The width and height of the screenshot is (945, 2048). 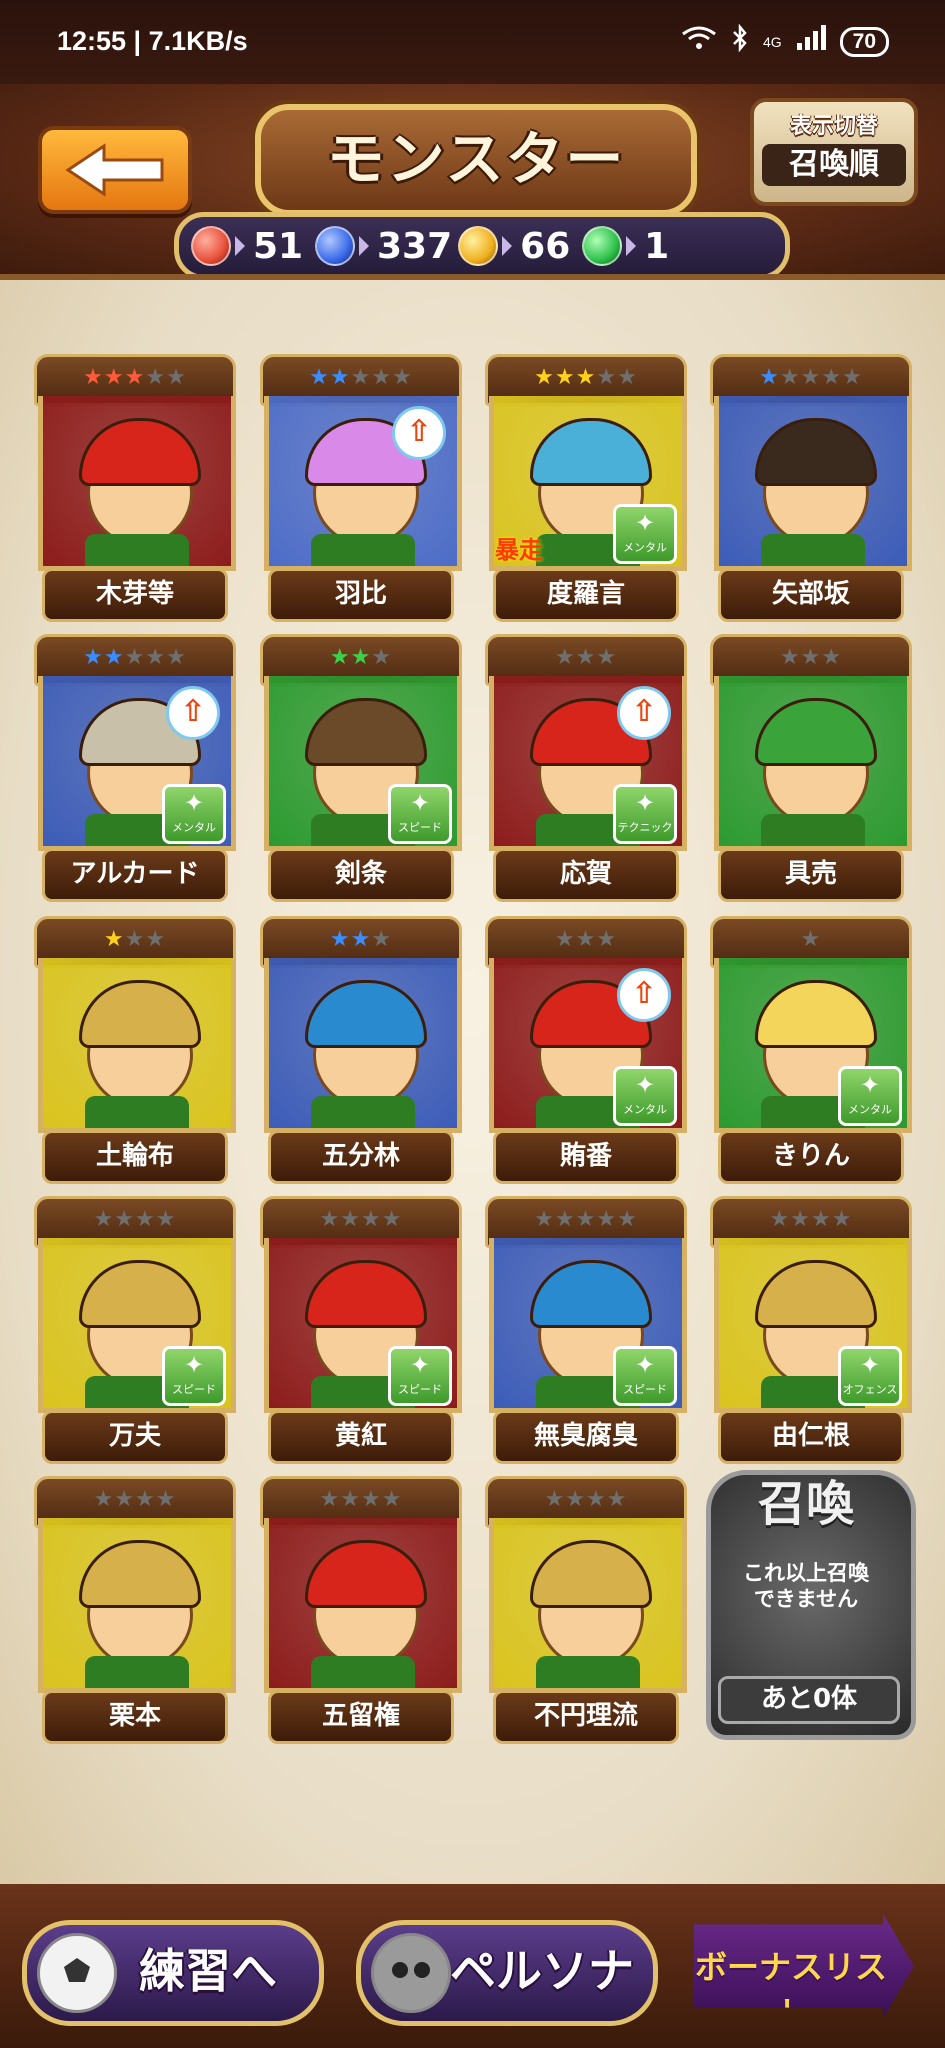 I want to click on monster-name: 応賀, so click(x=586, y=875).